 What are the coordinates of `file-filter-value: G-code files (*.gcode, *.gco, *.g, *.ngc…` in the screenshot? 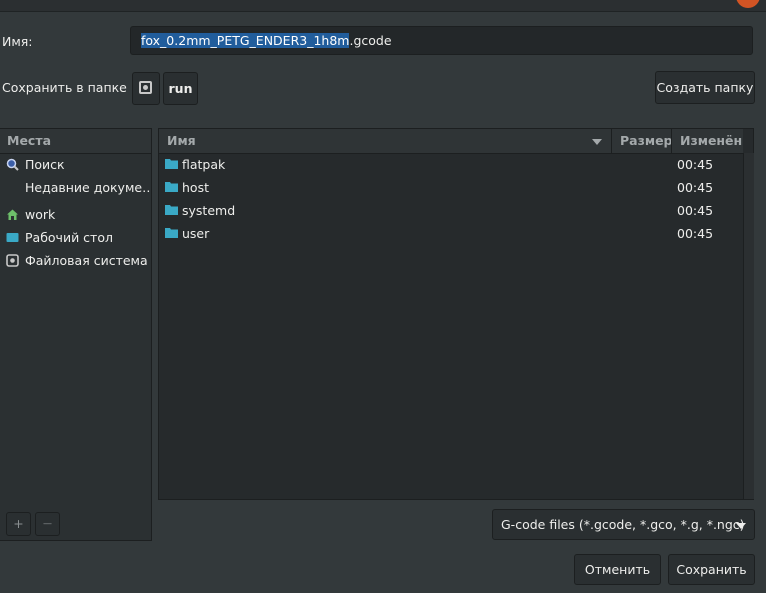 It's located at (623, 524).